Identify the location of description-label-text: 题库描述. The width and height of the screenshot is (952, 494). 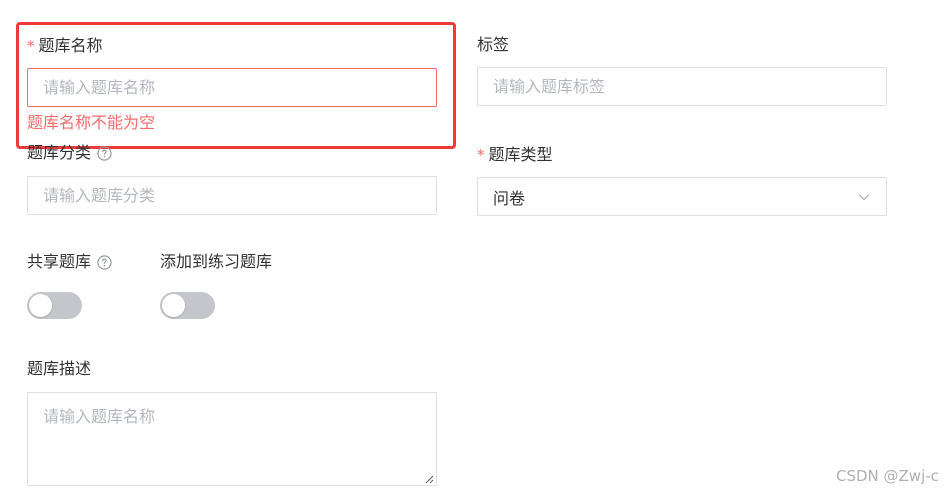
(59, 368).